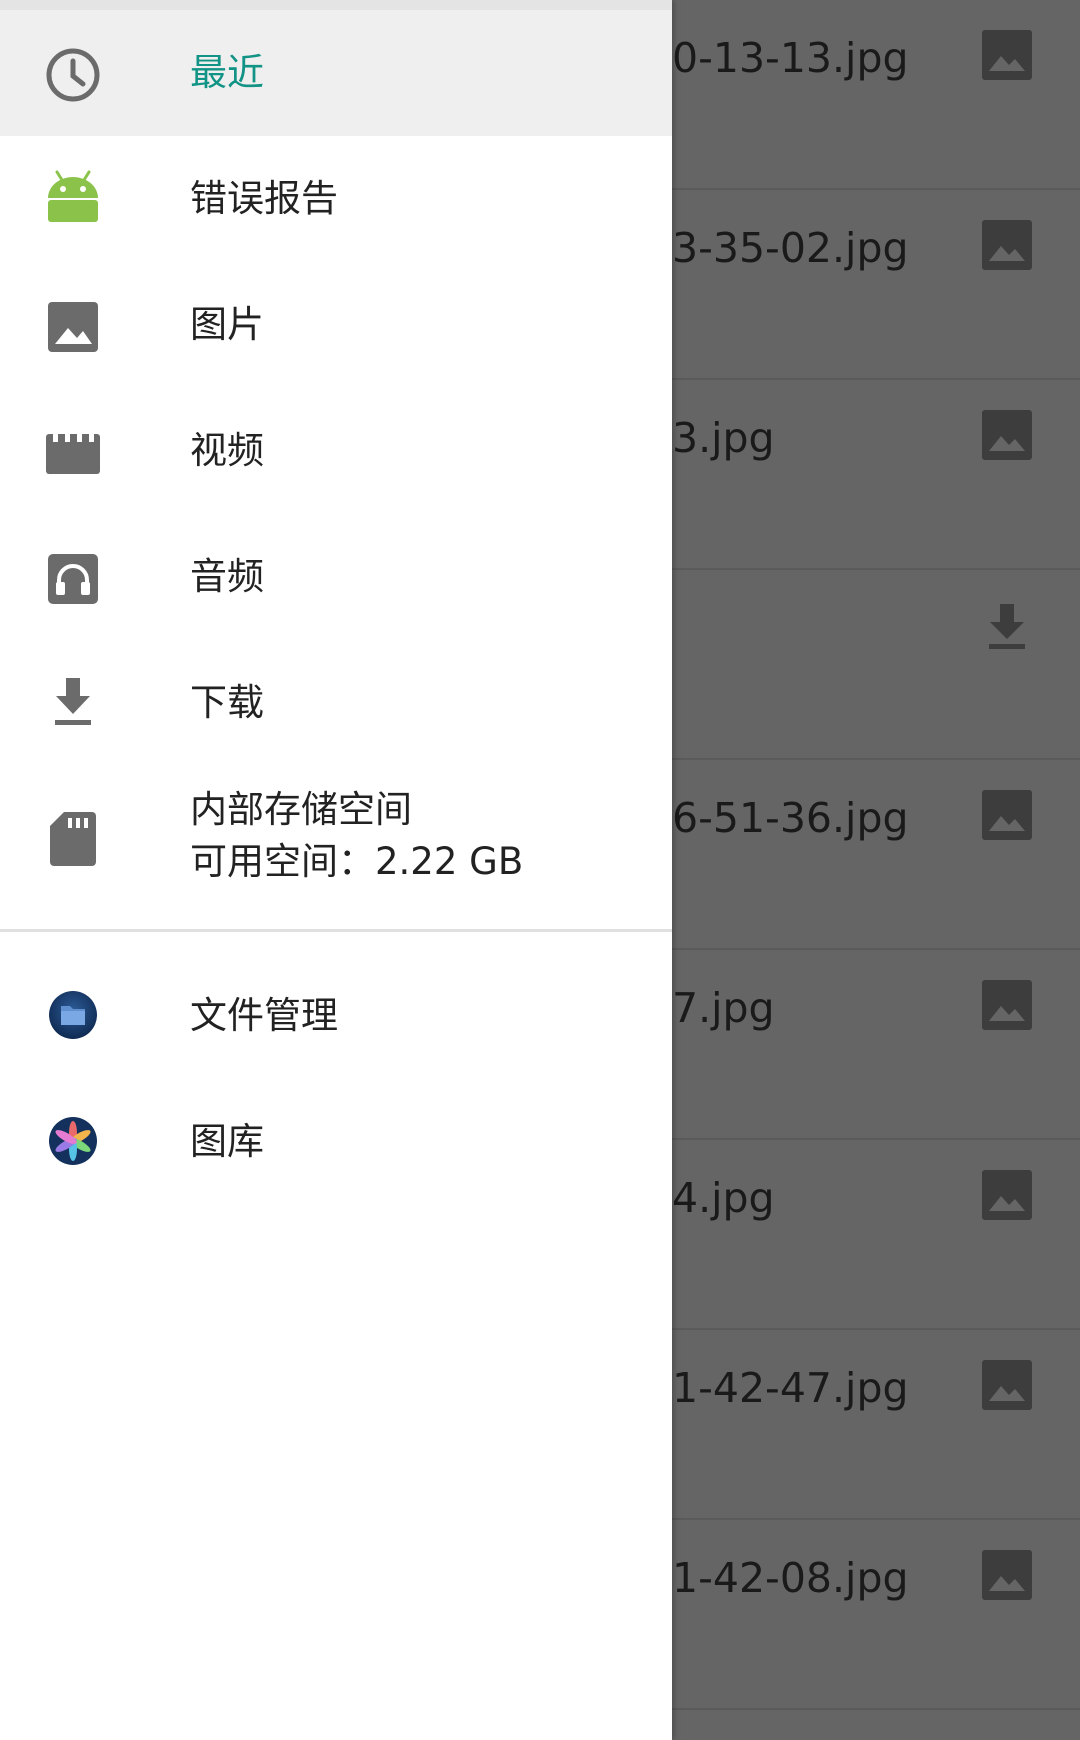  What do you see at coordinates (73, 196) in the screenshot?
I see `android-icon` at bounding box center [73, 196].